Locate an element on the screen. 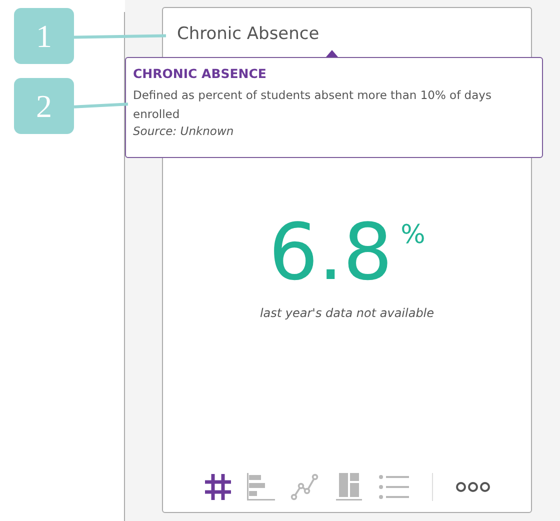 The width and height of the screenshot is (560, 521). tooltip-source: Source: Unknown is located at coordinates (184, 131).